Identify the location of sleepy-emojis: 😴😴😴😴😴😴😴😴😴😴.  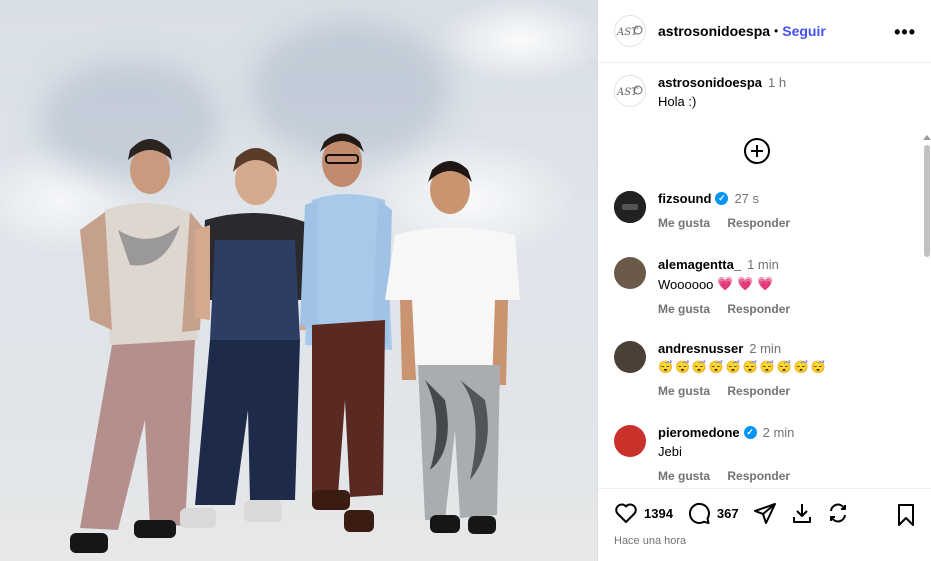
(743, 367).